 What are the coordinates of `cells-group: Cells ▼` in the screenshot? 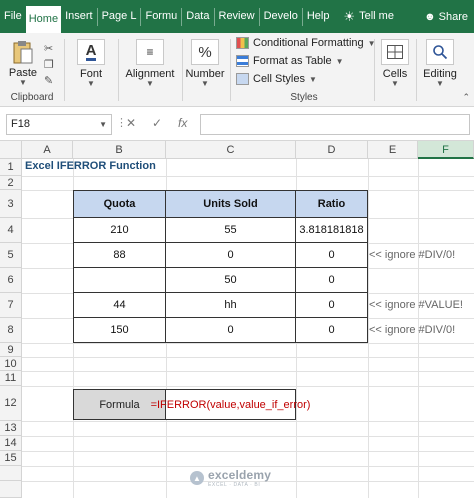 It's located at (394, 70).